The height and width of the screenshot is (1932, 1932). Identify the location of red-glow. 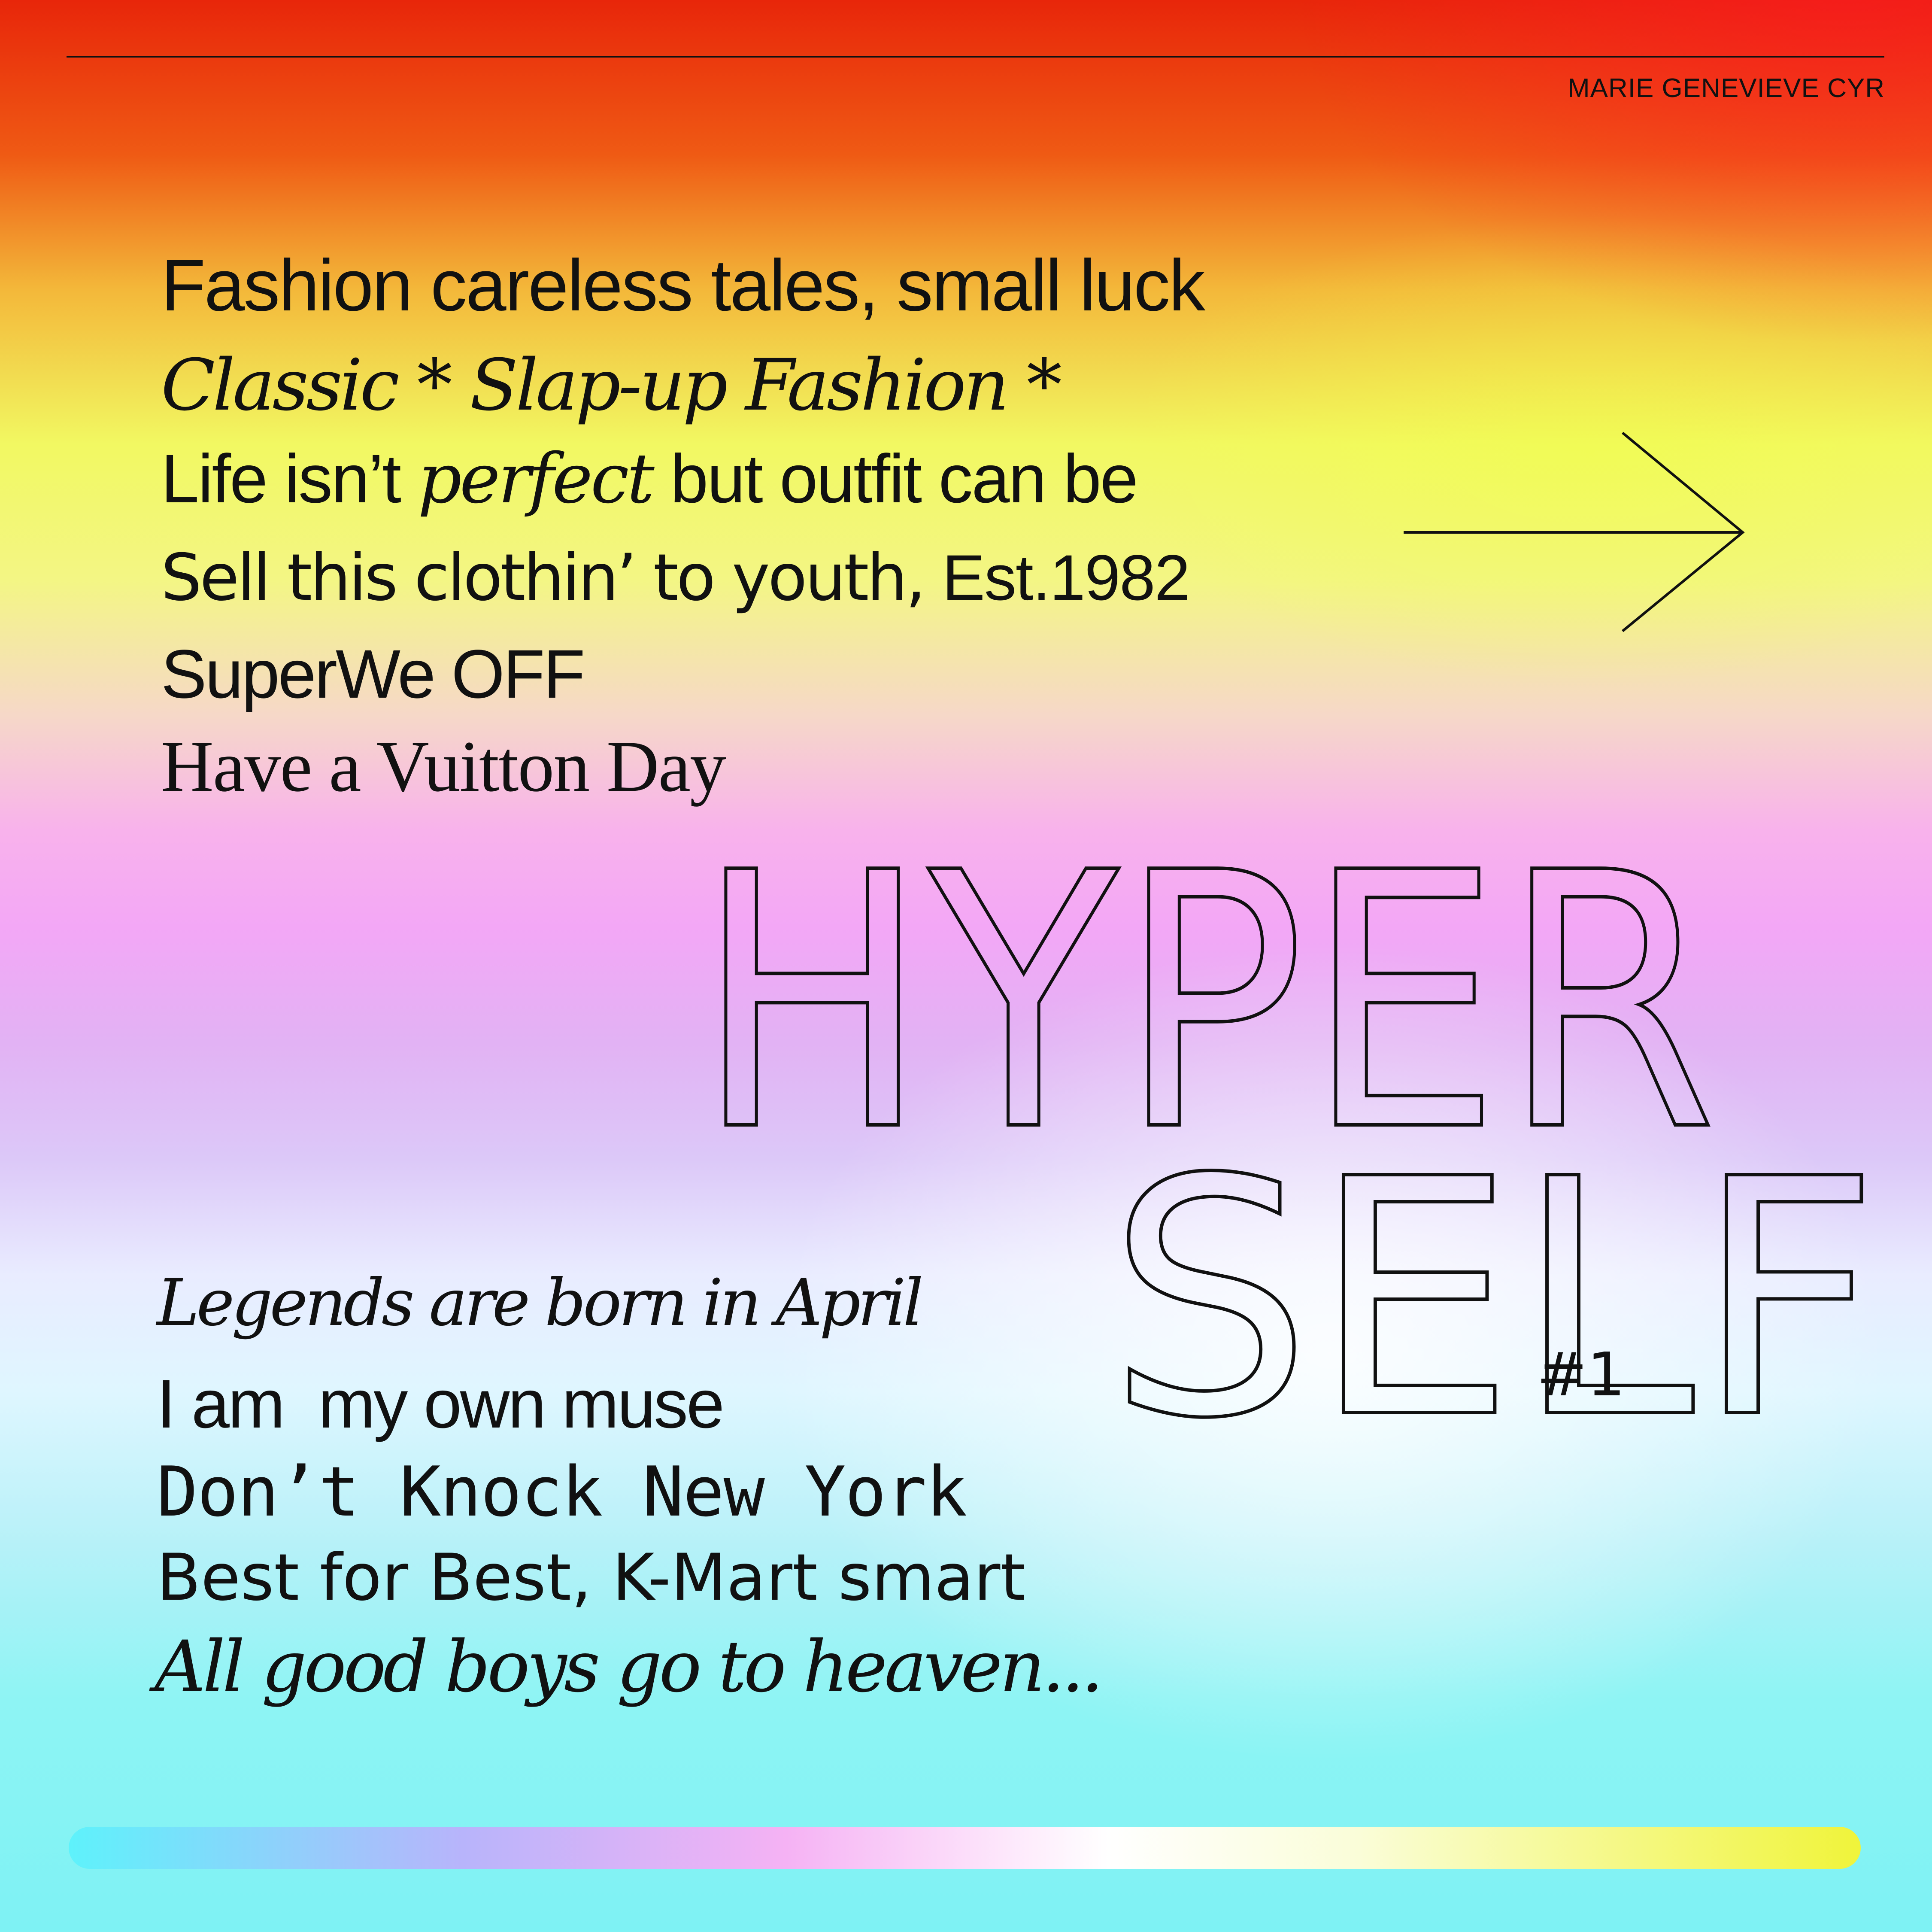
(1610, 171).